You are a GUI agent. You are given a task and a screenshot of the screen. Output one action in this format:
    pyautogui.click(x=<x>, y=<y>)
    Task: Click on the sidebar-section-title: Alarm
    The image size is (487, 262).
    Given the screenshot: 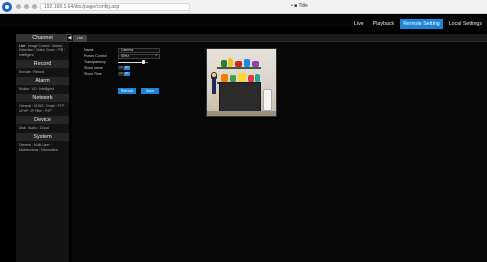 What is the action you would take?
    pyautogui.click(x=42, y=81)
    